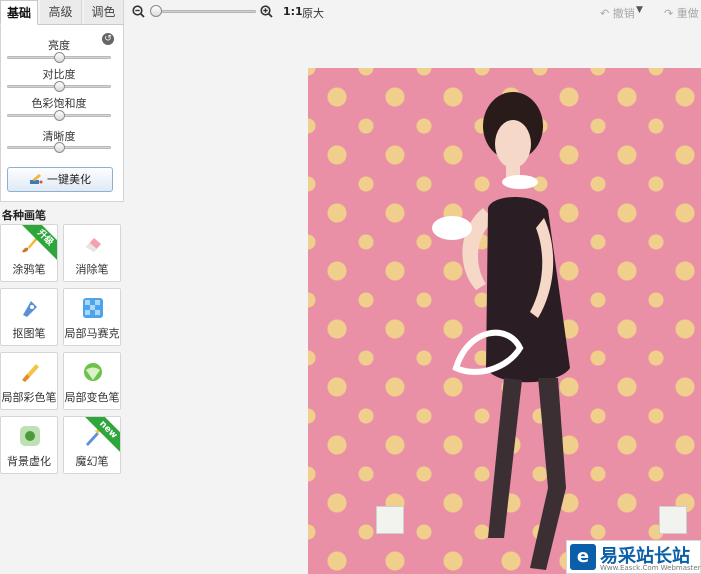 The width and height of the screenshot is (701, 574). What do you see at coordinates (36, 179) in the screenshot?
I see `beautify-wand-icon` at bounding box center [36, 179].